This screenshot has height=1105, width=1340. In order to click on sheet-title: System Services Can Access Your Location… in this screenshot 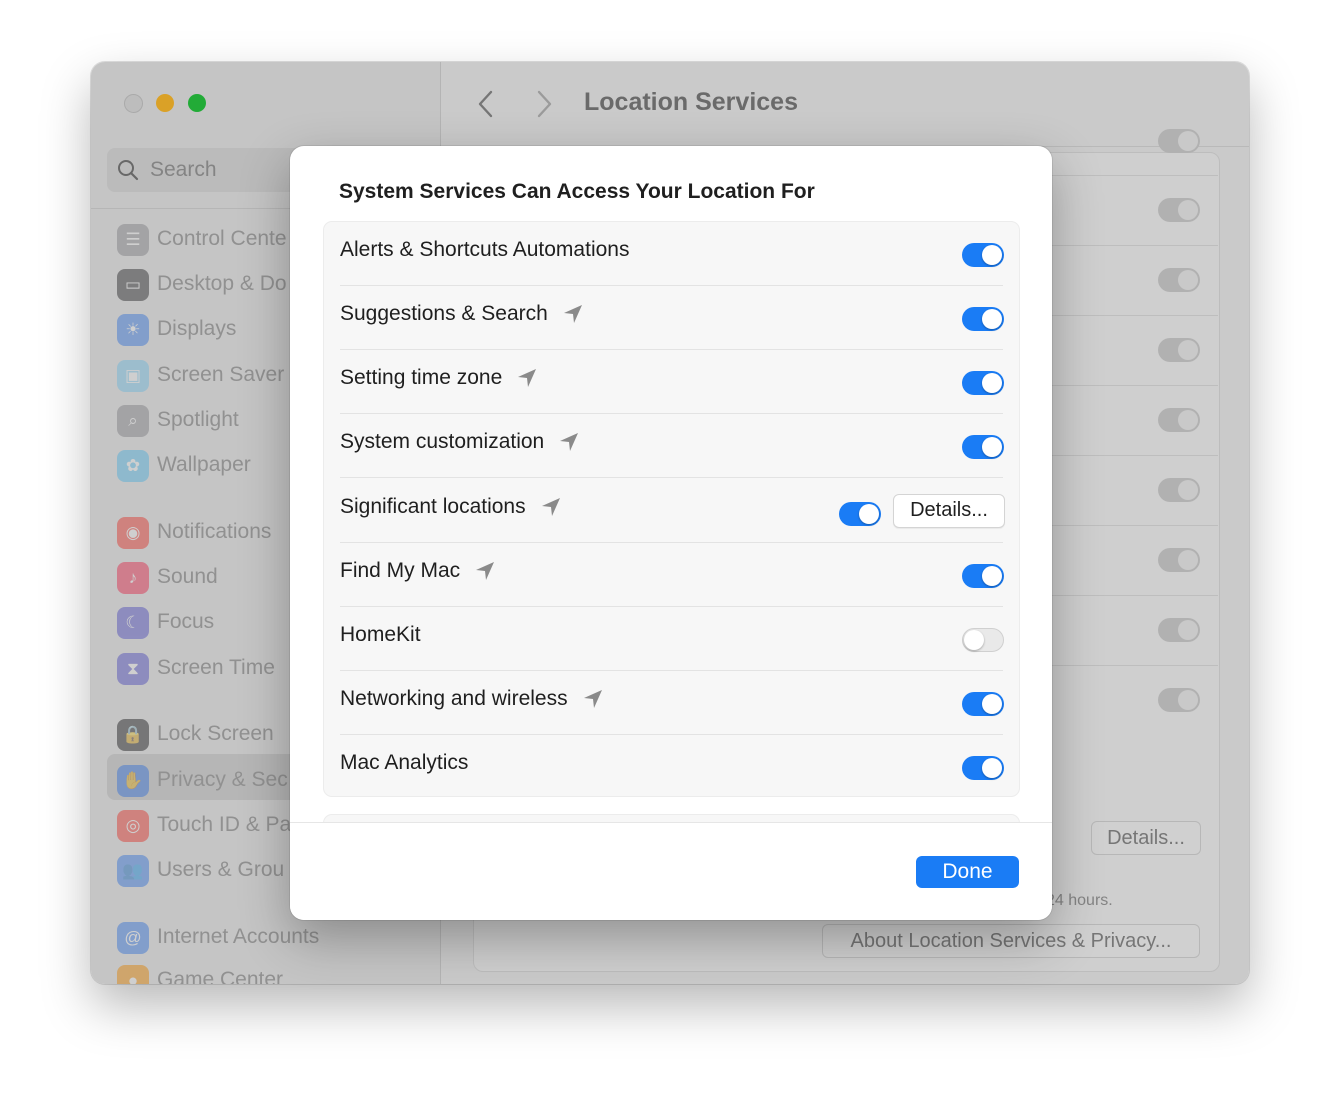, I will do `click(577, 191)`.